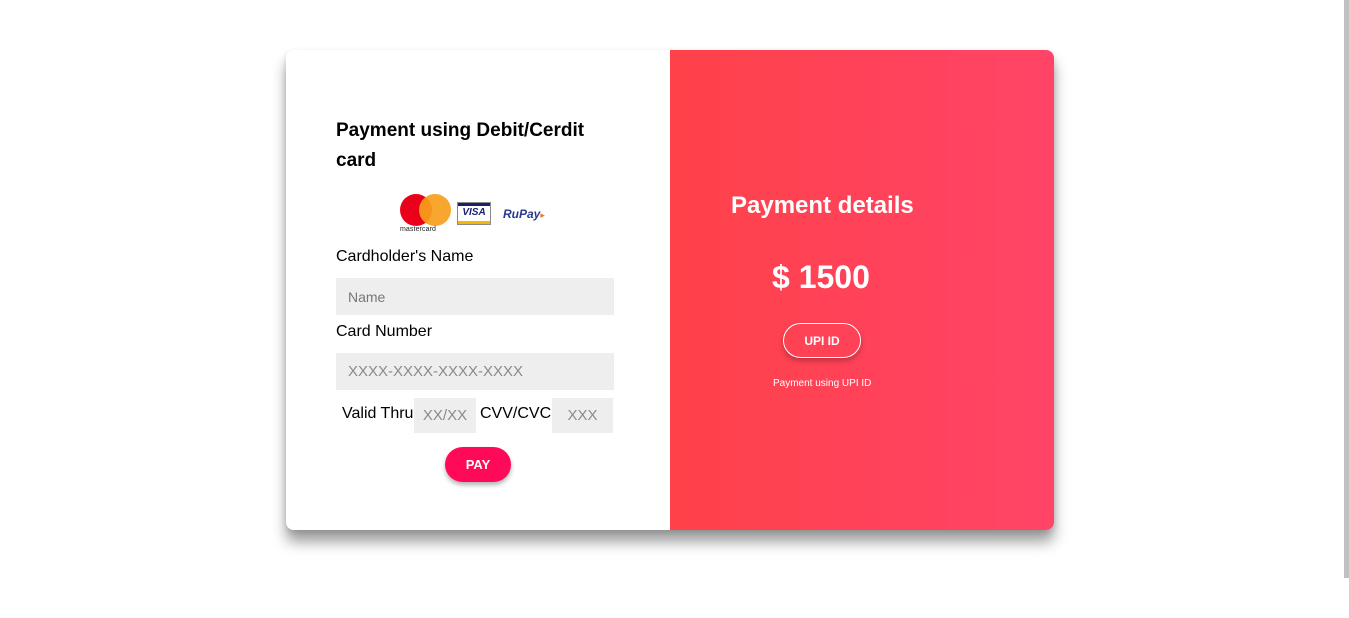 This screenshot has width=1349, height=618. What do you see at coordinates (426, 215) in the screenshot?
I see `mastercard-logo-icon: mastercard` at bounding box center [426, 215].